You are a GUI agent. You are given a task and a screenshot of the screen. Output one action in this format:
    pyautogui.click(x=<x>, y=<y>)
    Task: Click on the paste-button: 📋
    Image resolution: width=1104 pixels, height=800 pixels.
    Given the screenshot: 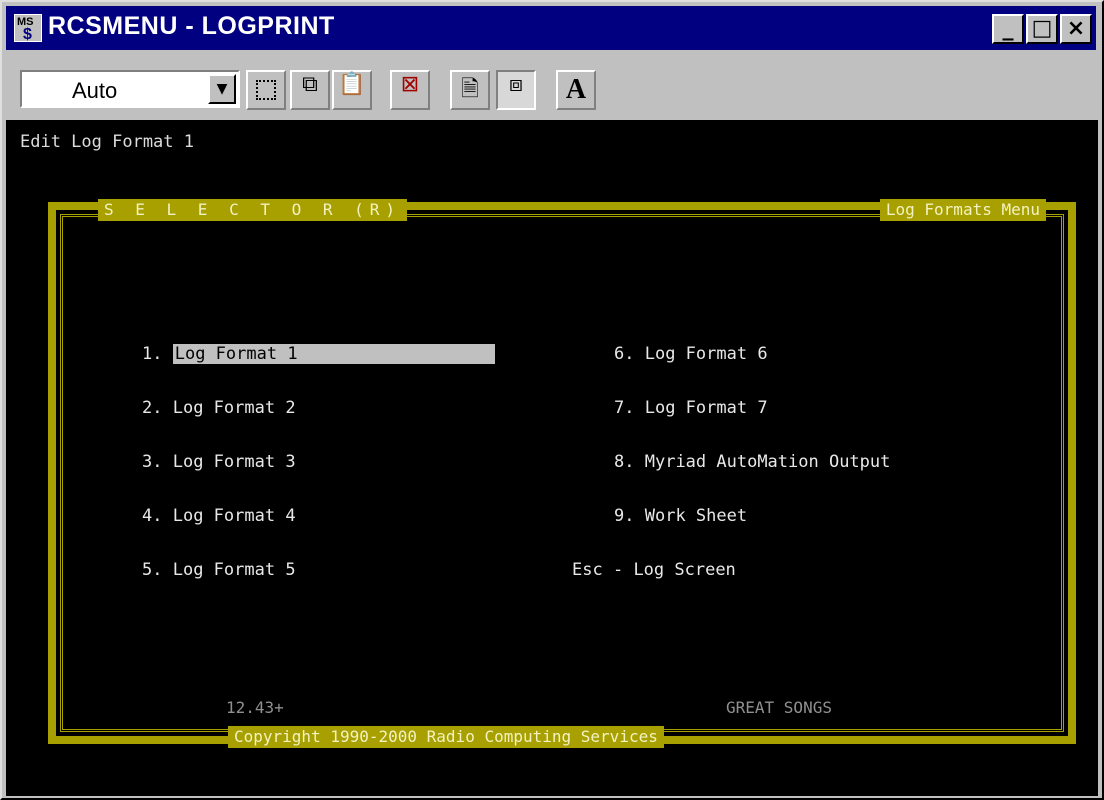 What is the action you would take?
    pyautogui.click(x=352, y=90)
    